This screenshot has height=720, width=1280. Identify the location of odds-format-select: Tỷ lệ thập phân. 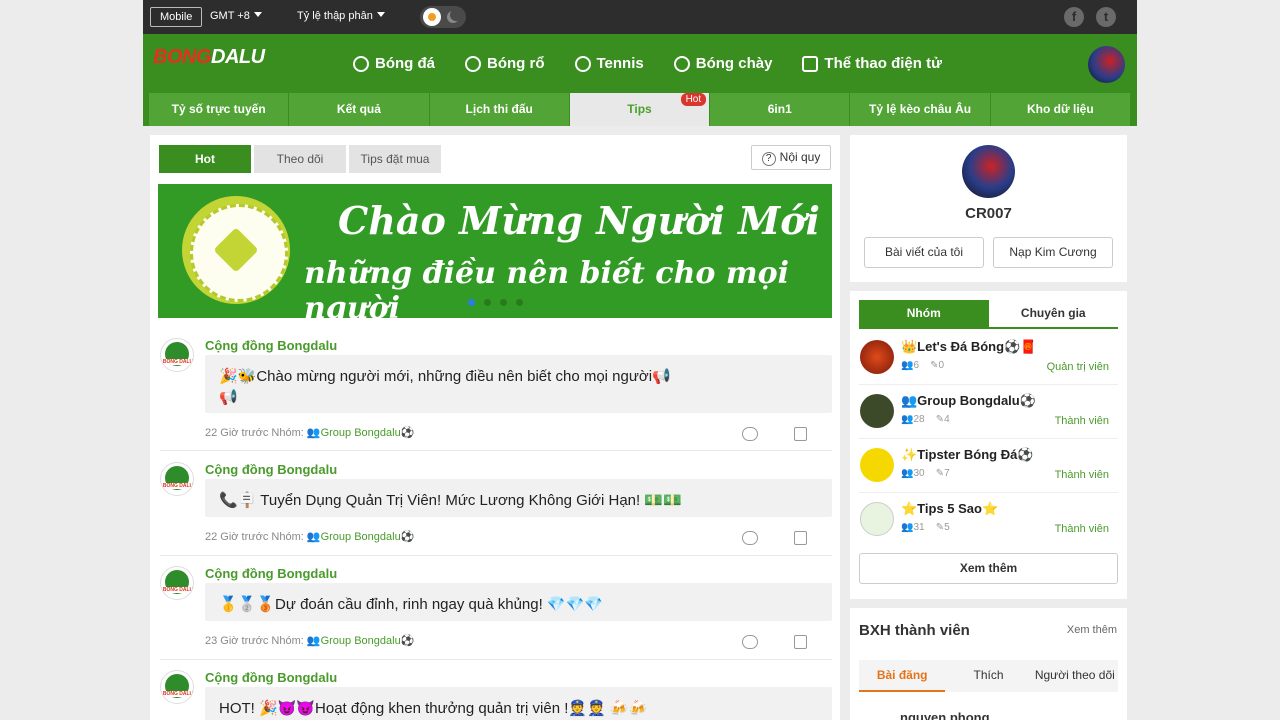
(341, 16).